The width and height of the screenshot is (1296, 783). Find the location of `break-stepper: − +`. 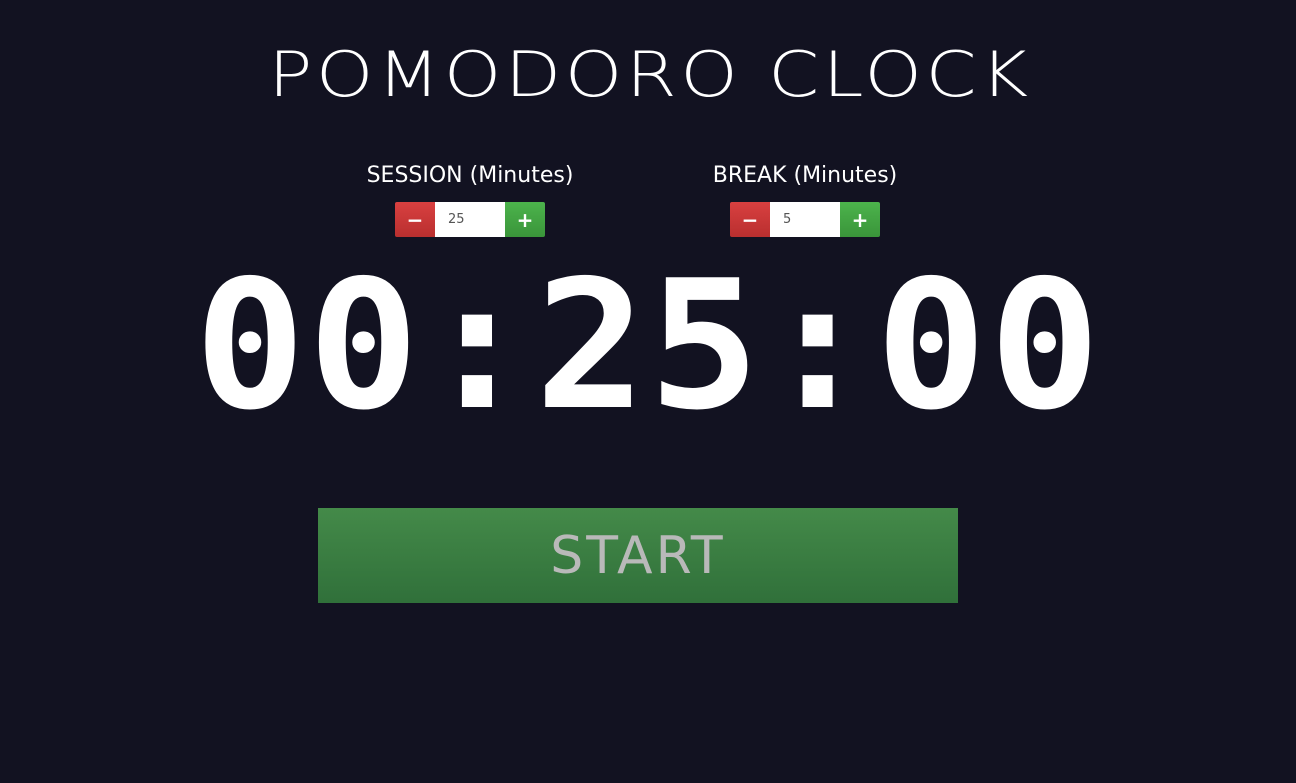

break-stepper: − + is located at coordinates (805, 219).